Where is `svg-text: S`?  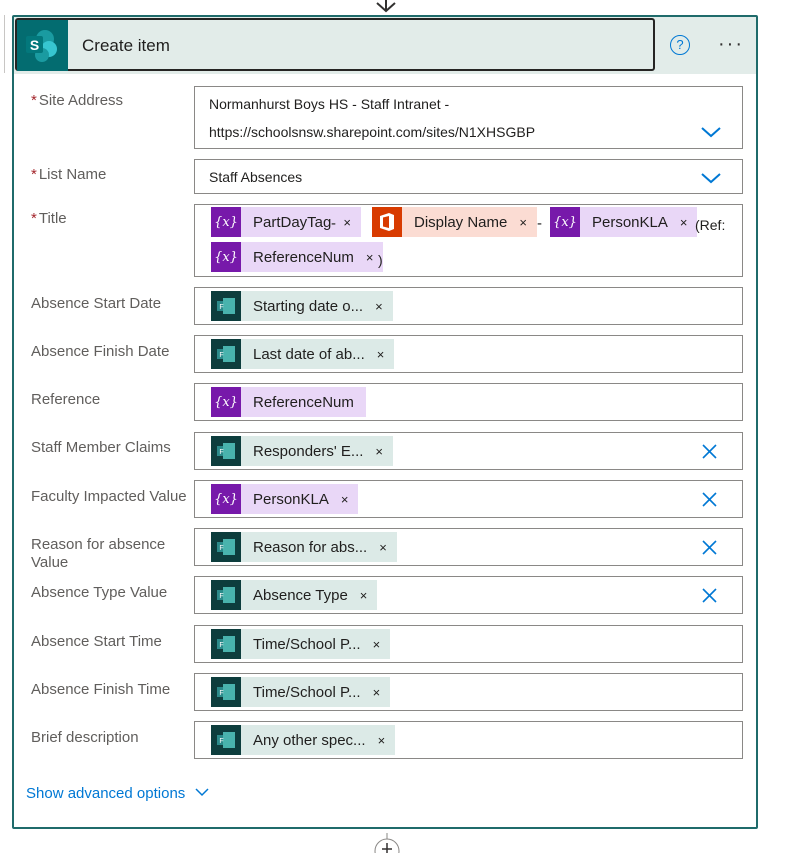
svg-text: S is located at coordinates (34, 45).